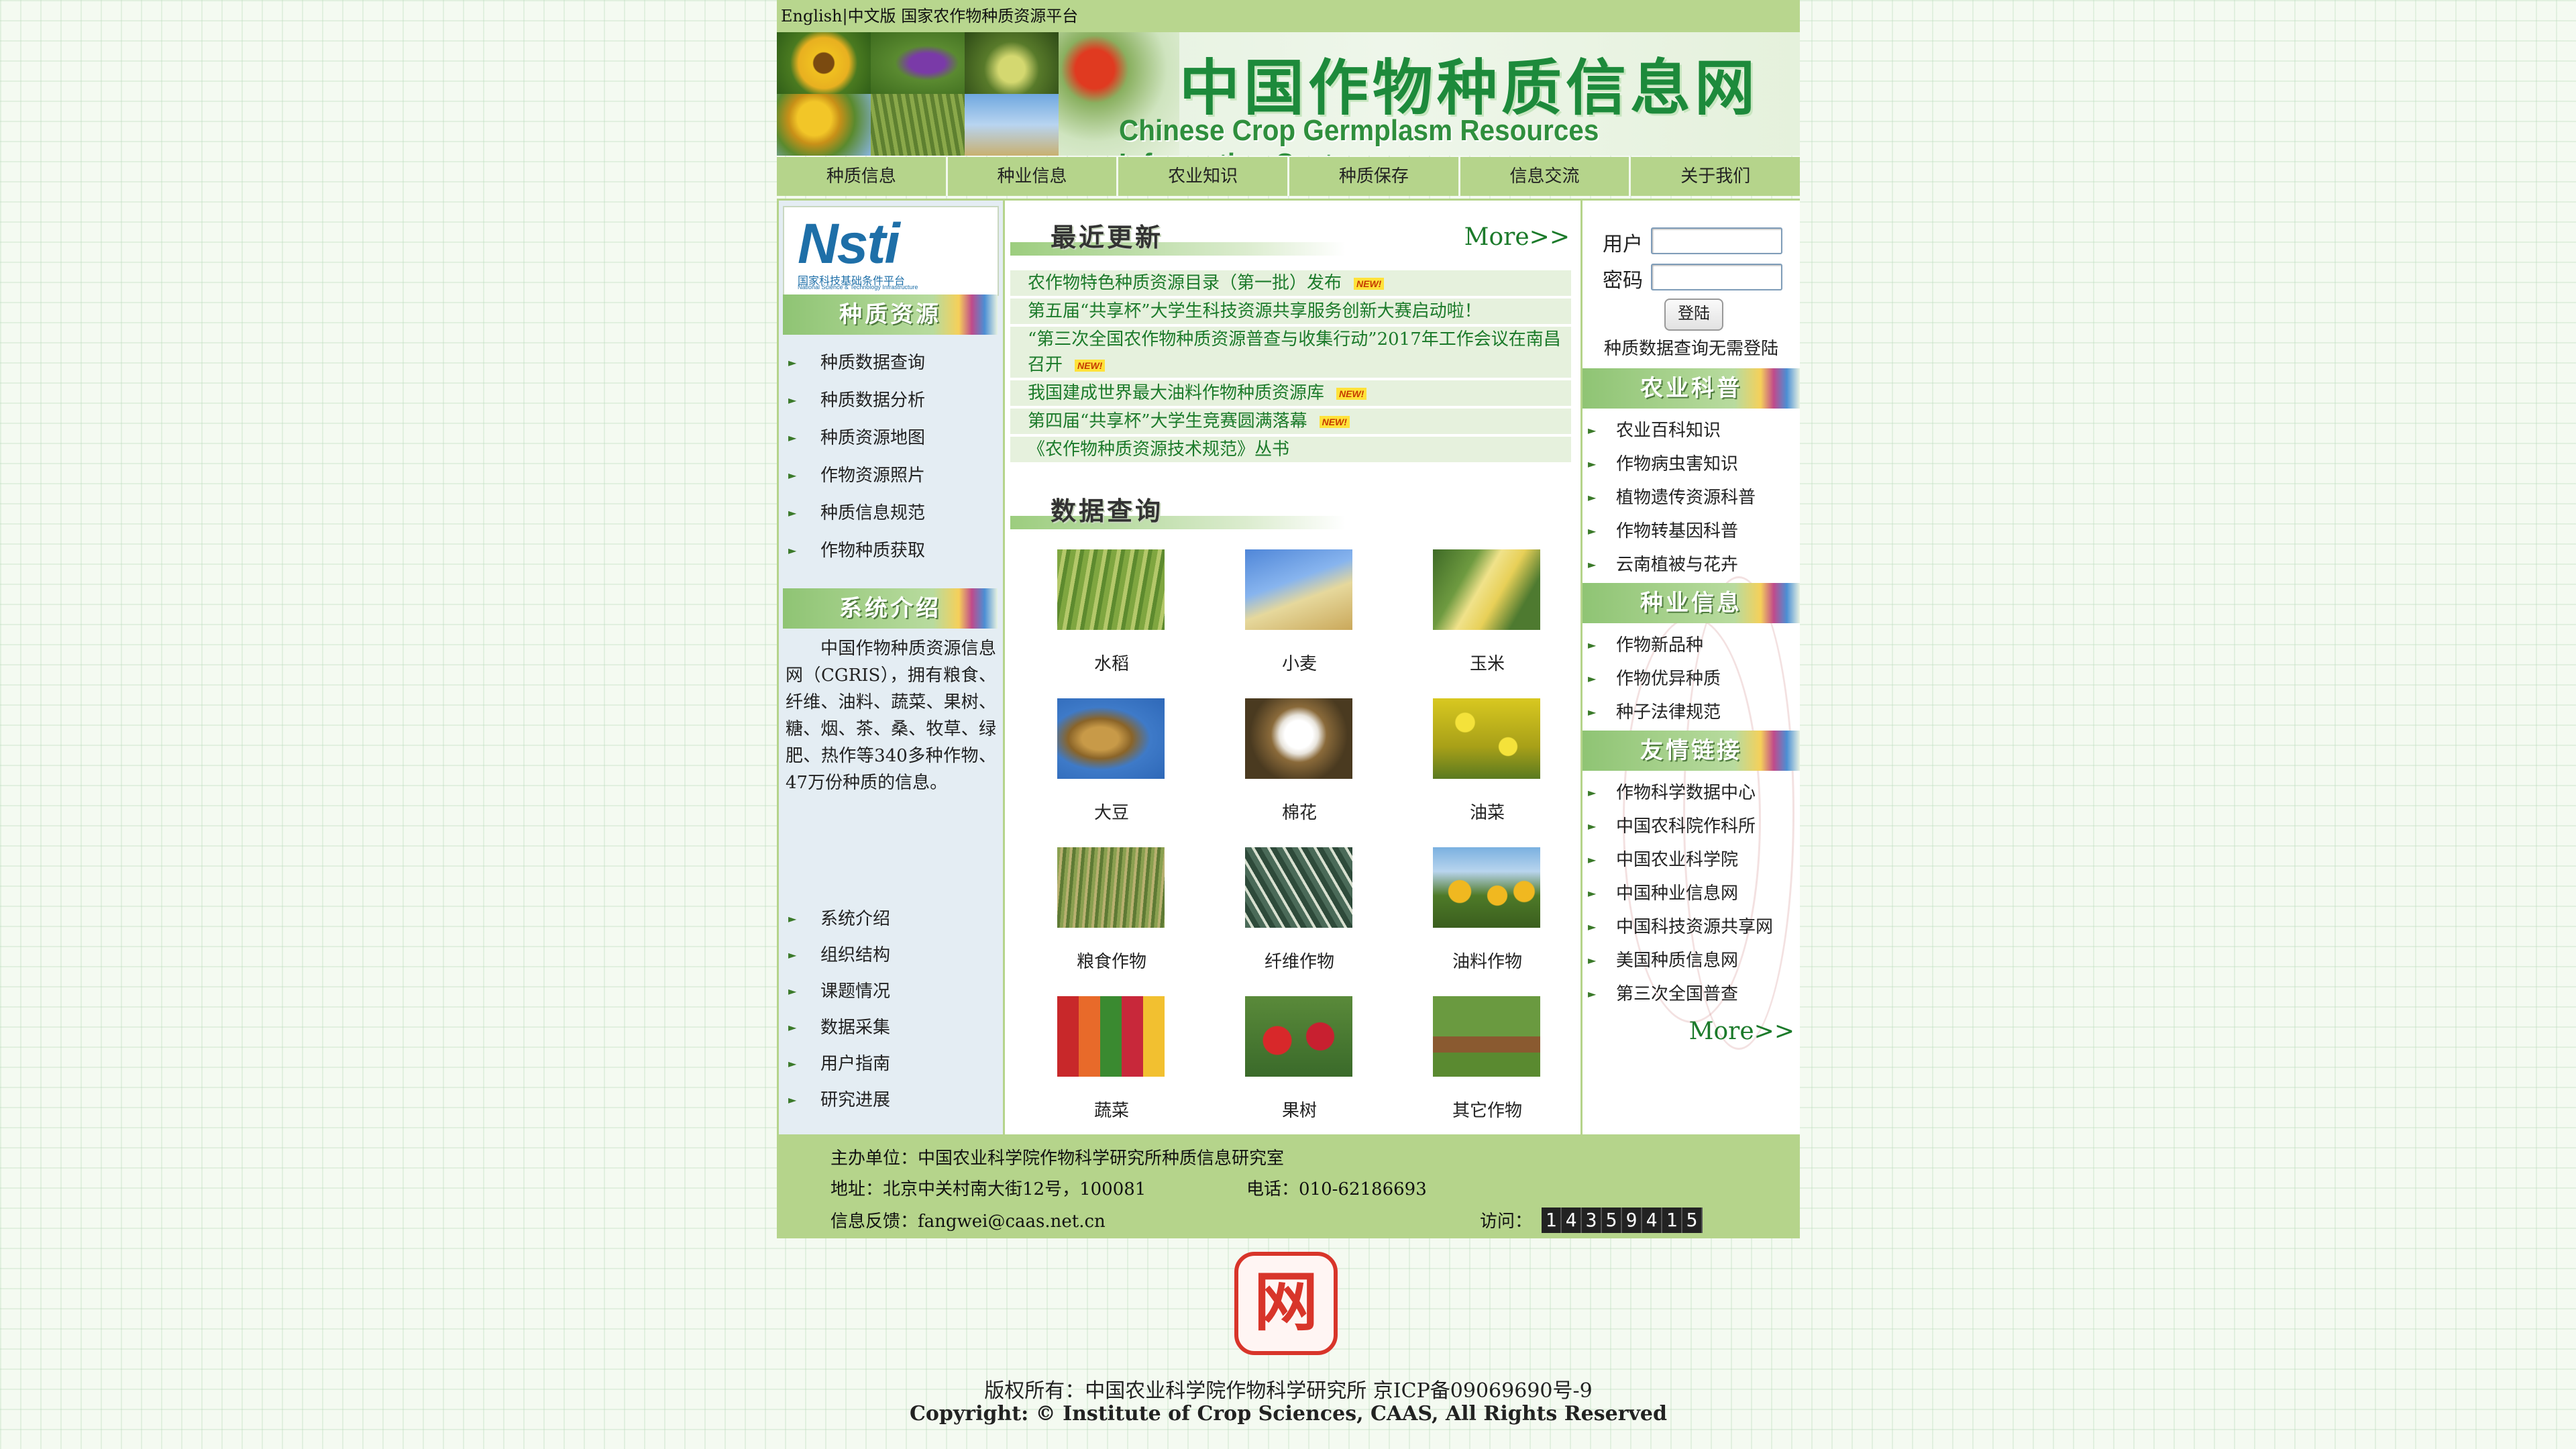 This screenshot has width=2576, height=1449. I want to click on crop-oilseed: 油料作物, so click(1488, 915).